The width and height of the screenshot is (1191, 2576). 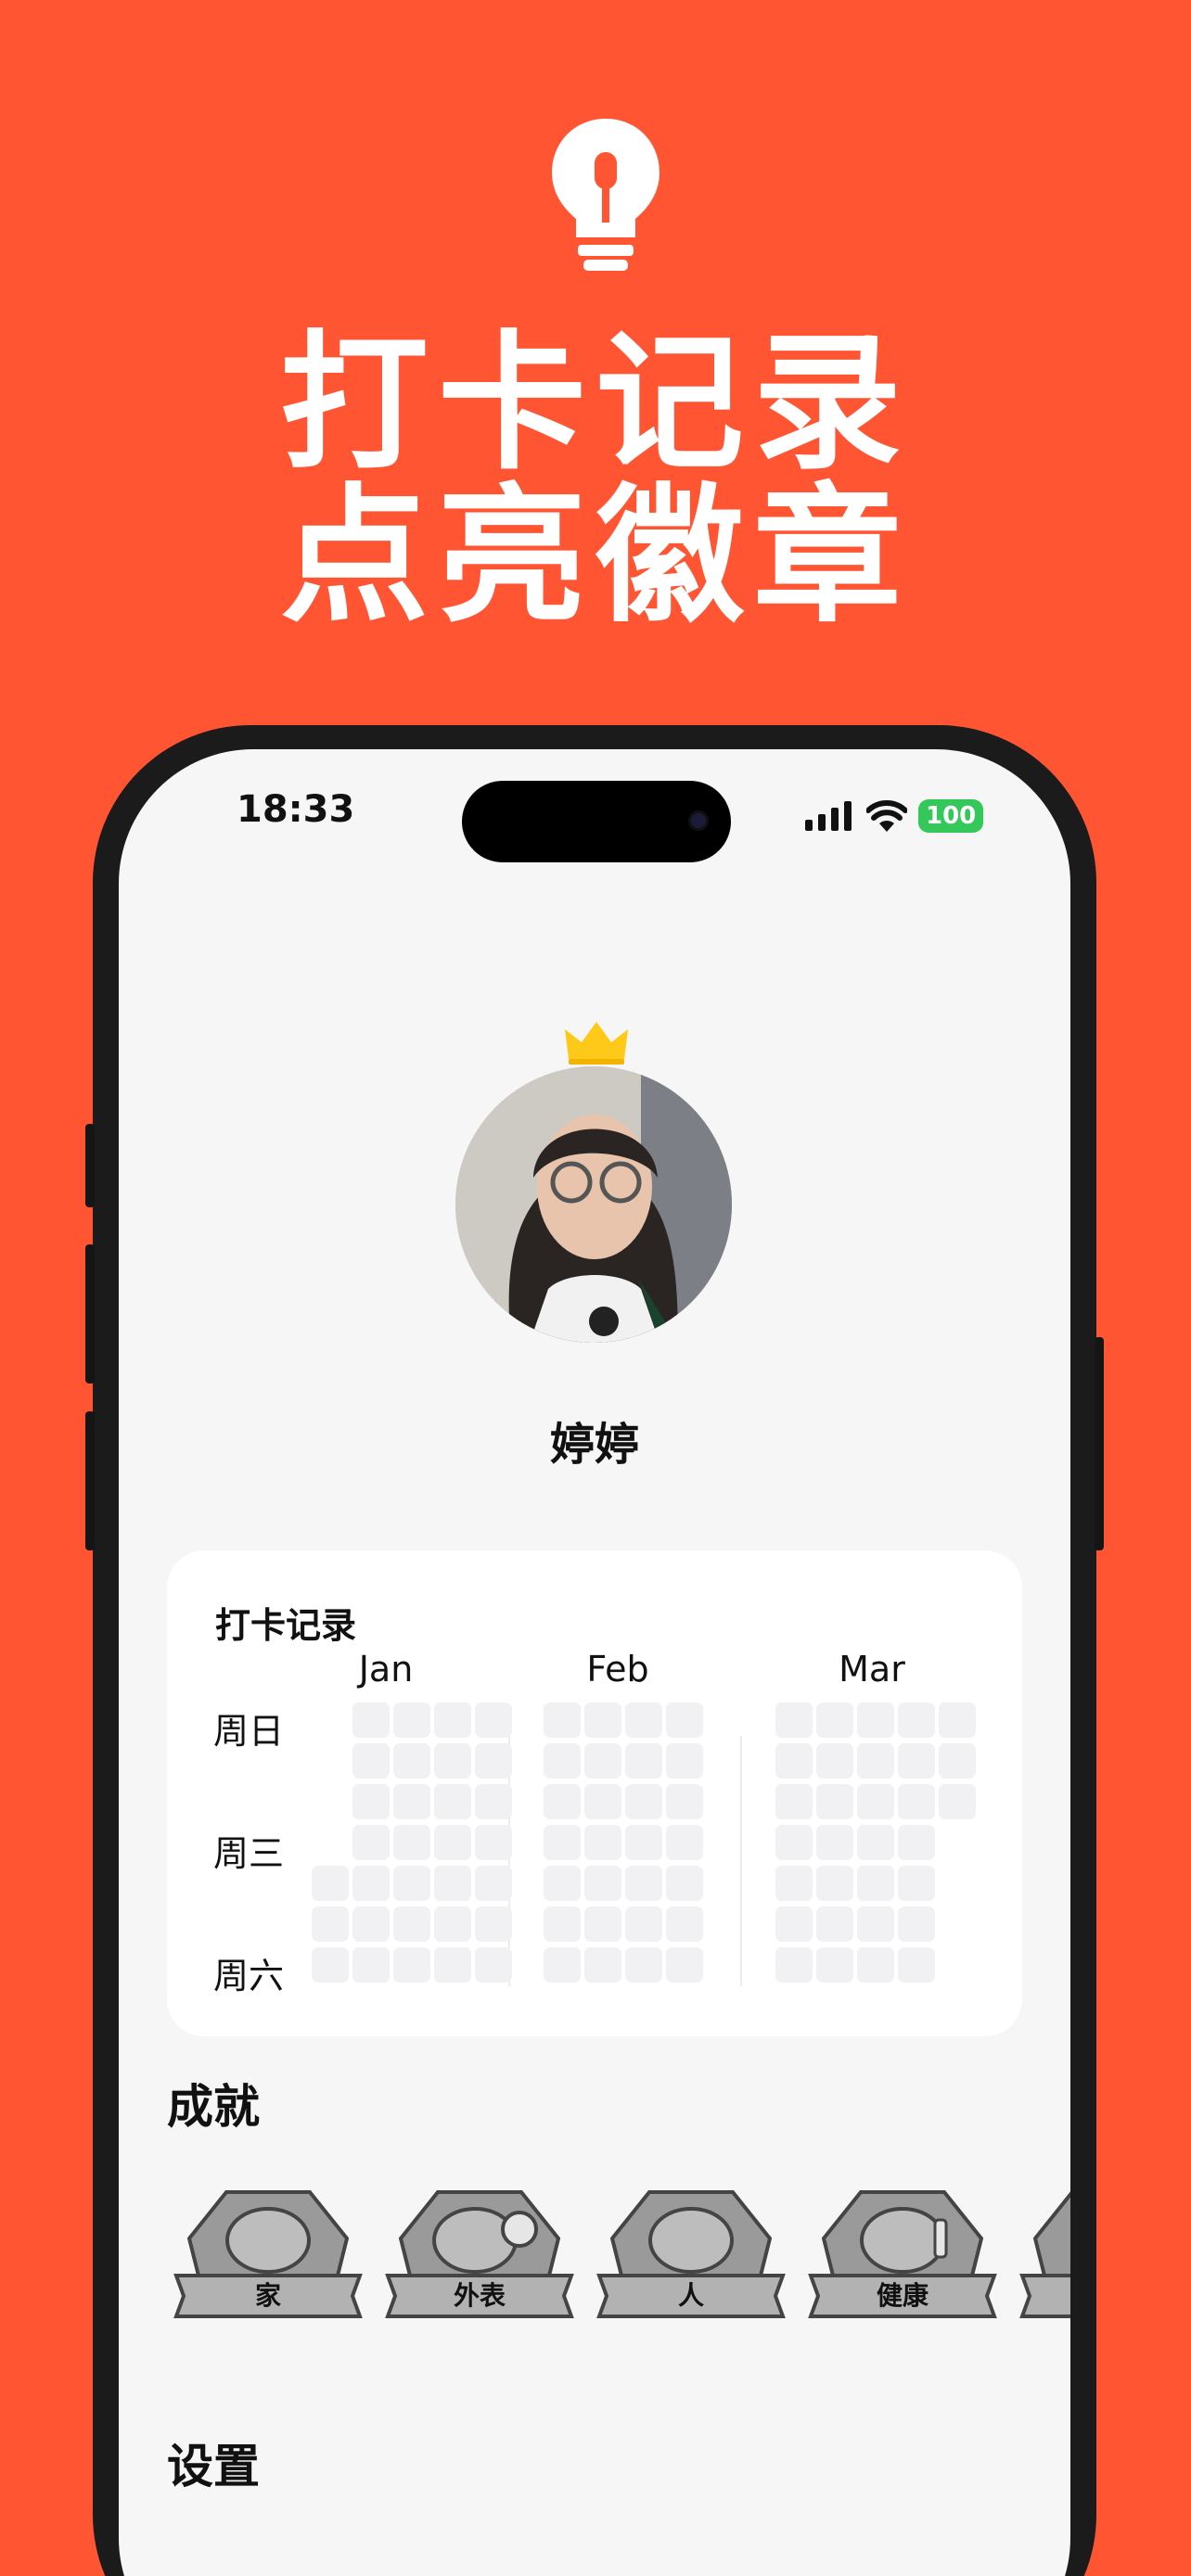 What do you see at coordinates (249, 1732) in the screenshot?
I see `weekday-sun: 周日` at bounding box center [249, 1732].